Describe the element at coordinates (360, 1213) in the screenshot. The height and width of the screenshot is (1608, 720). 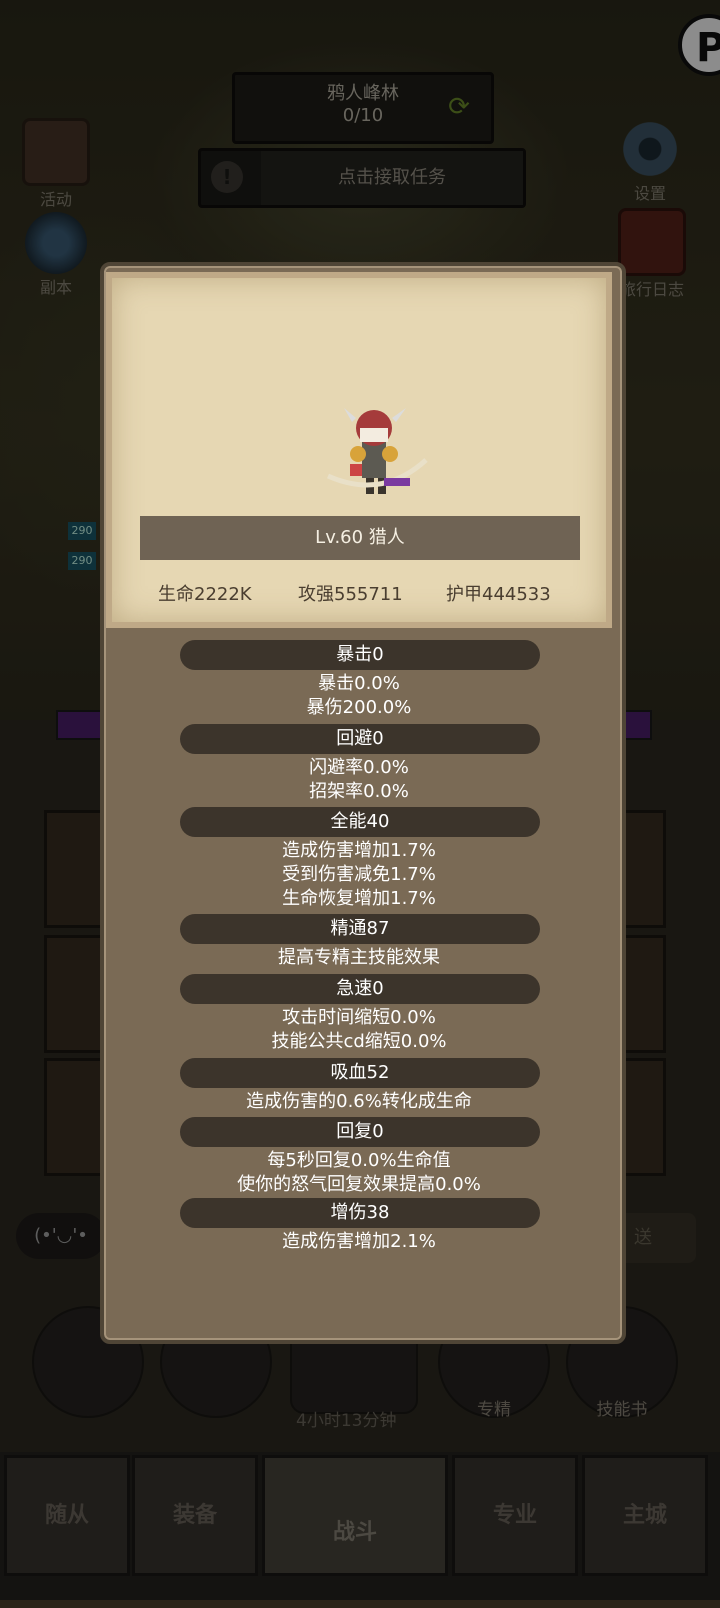
I see `stat-header-damage-bonus: 增伤38` at that location.